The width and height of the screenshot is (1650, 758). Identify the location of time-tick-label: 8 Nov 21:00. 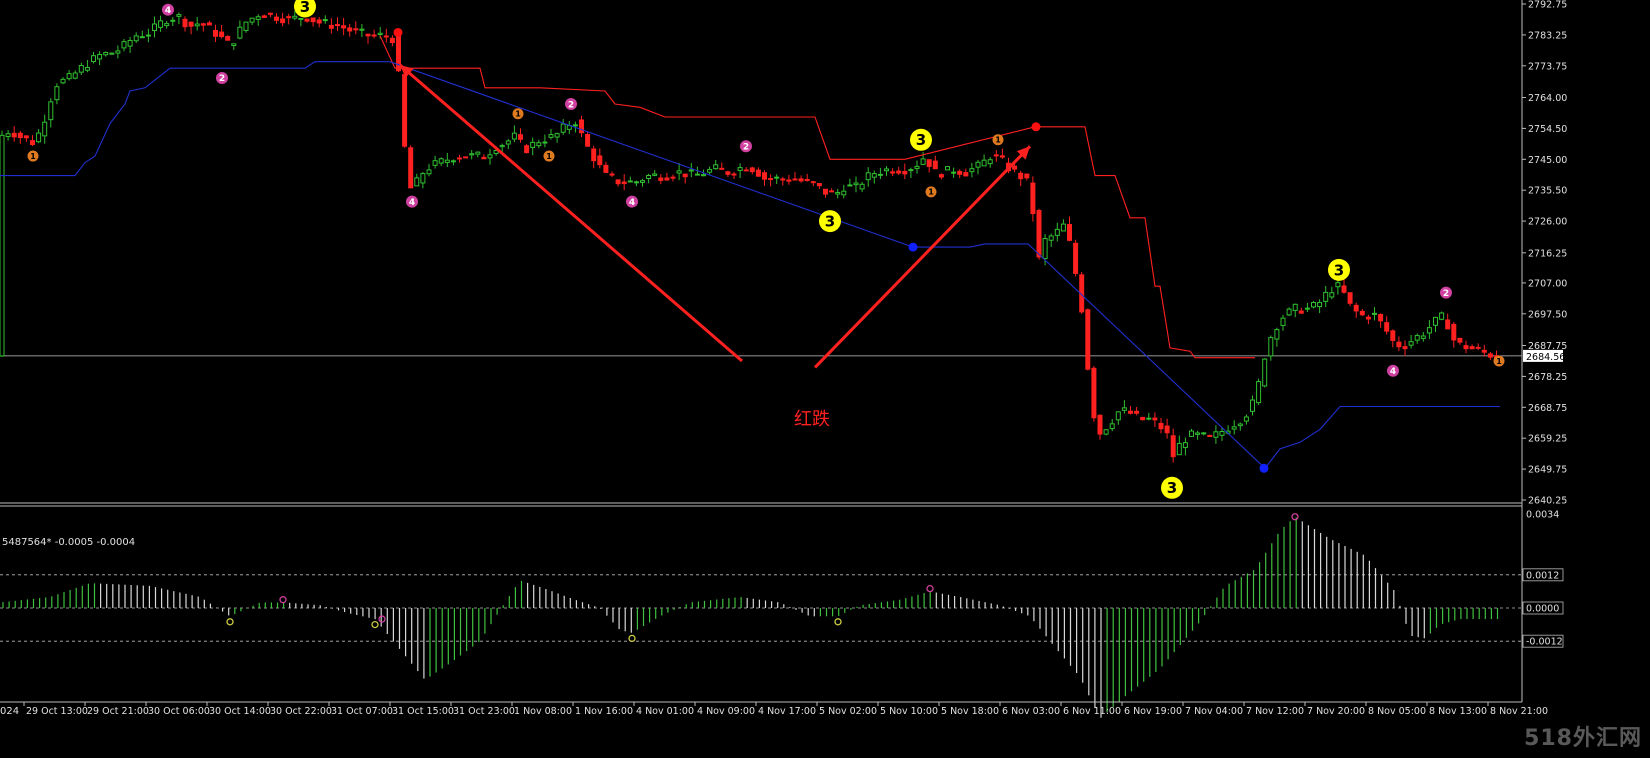
(1519, 711).